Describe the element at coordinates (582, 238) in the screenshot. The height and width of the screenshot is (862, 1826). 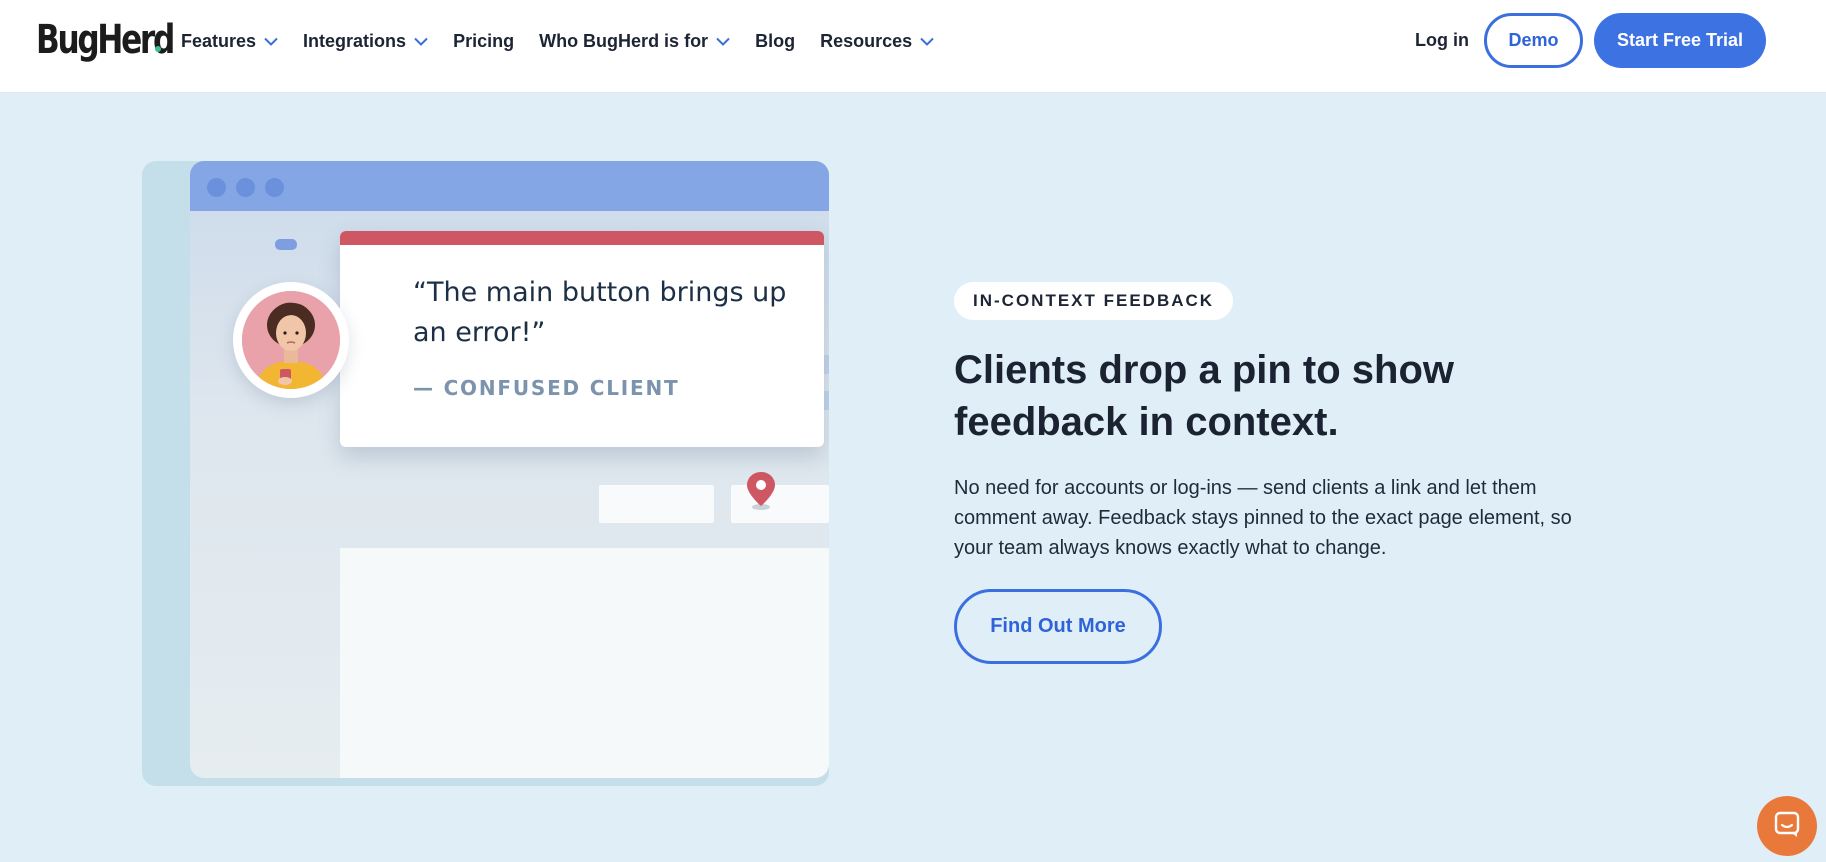
I see `quote-card-accent` at that location.